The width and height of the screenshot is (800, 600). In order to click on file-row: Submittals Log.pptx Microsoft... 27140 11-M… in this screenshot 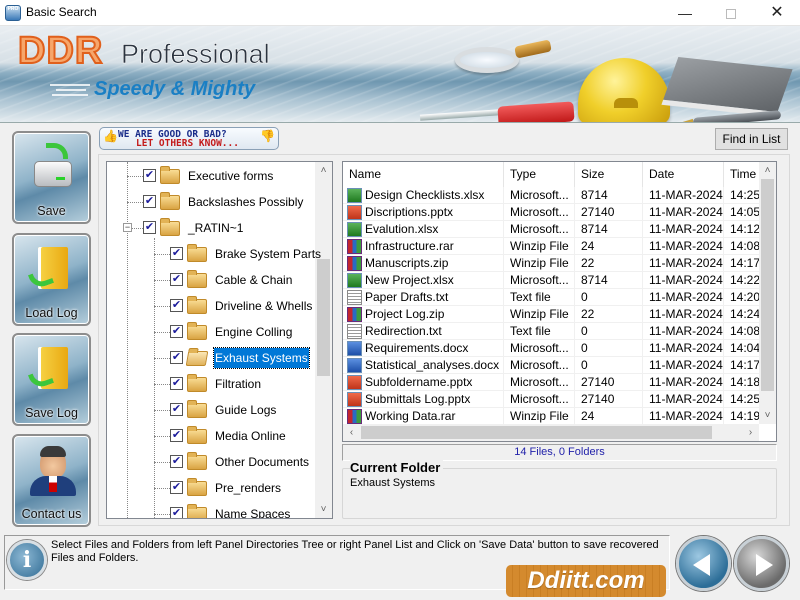, I will do `click(551, 399)`.